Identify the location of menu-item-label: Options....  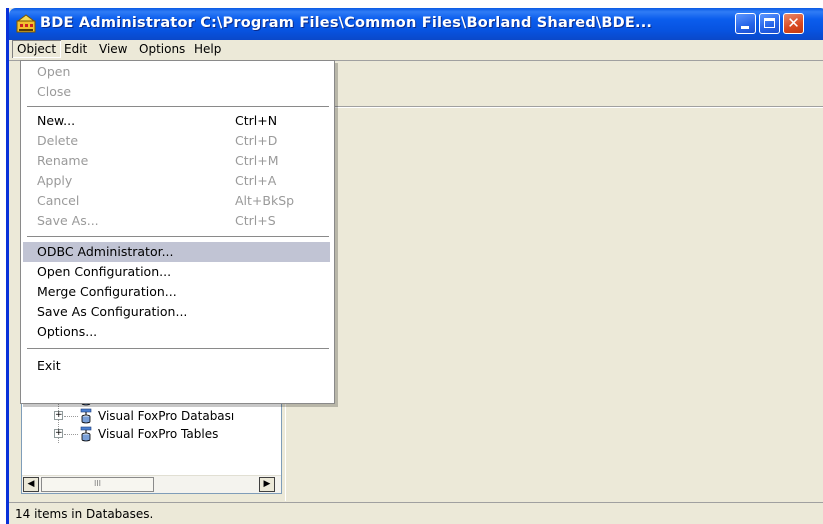
(67, 331).